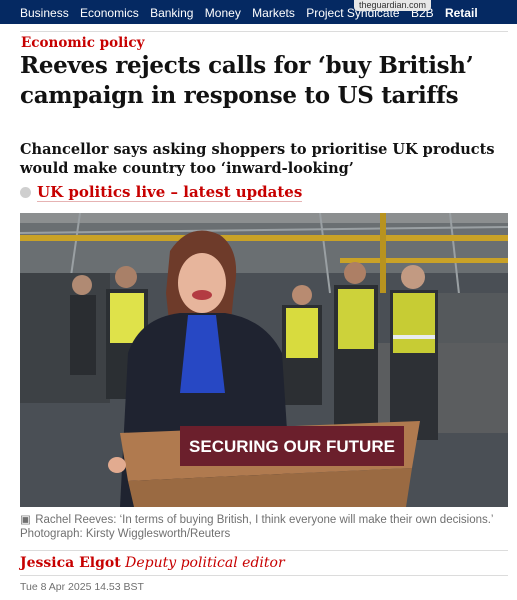 This screenshot has width=517, height=600. I want to click on nav-item-business: Business, so click(44, 13).